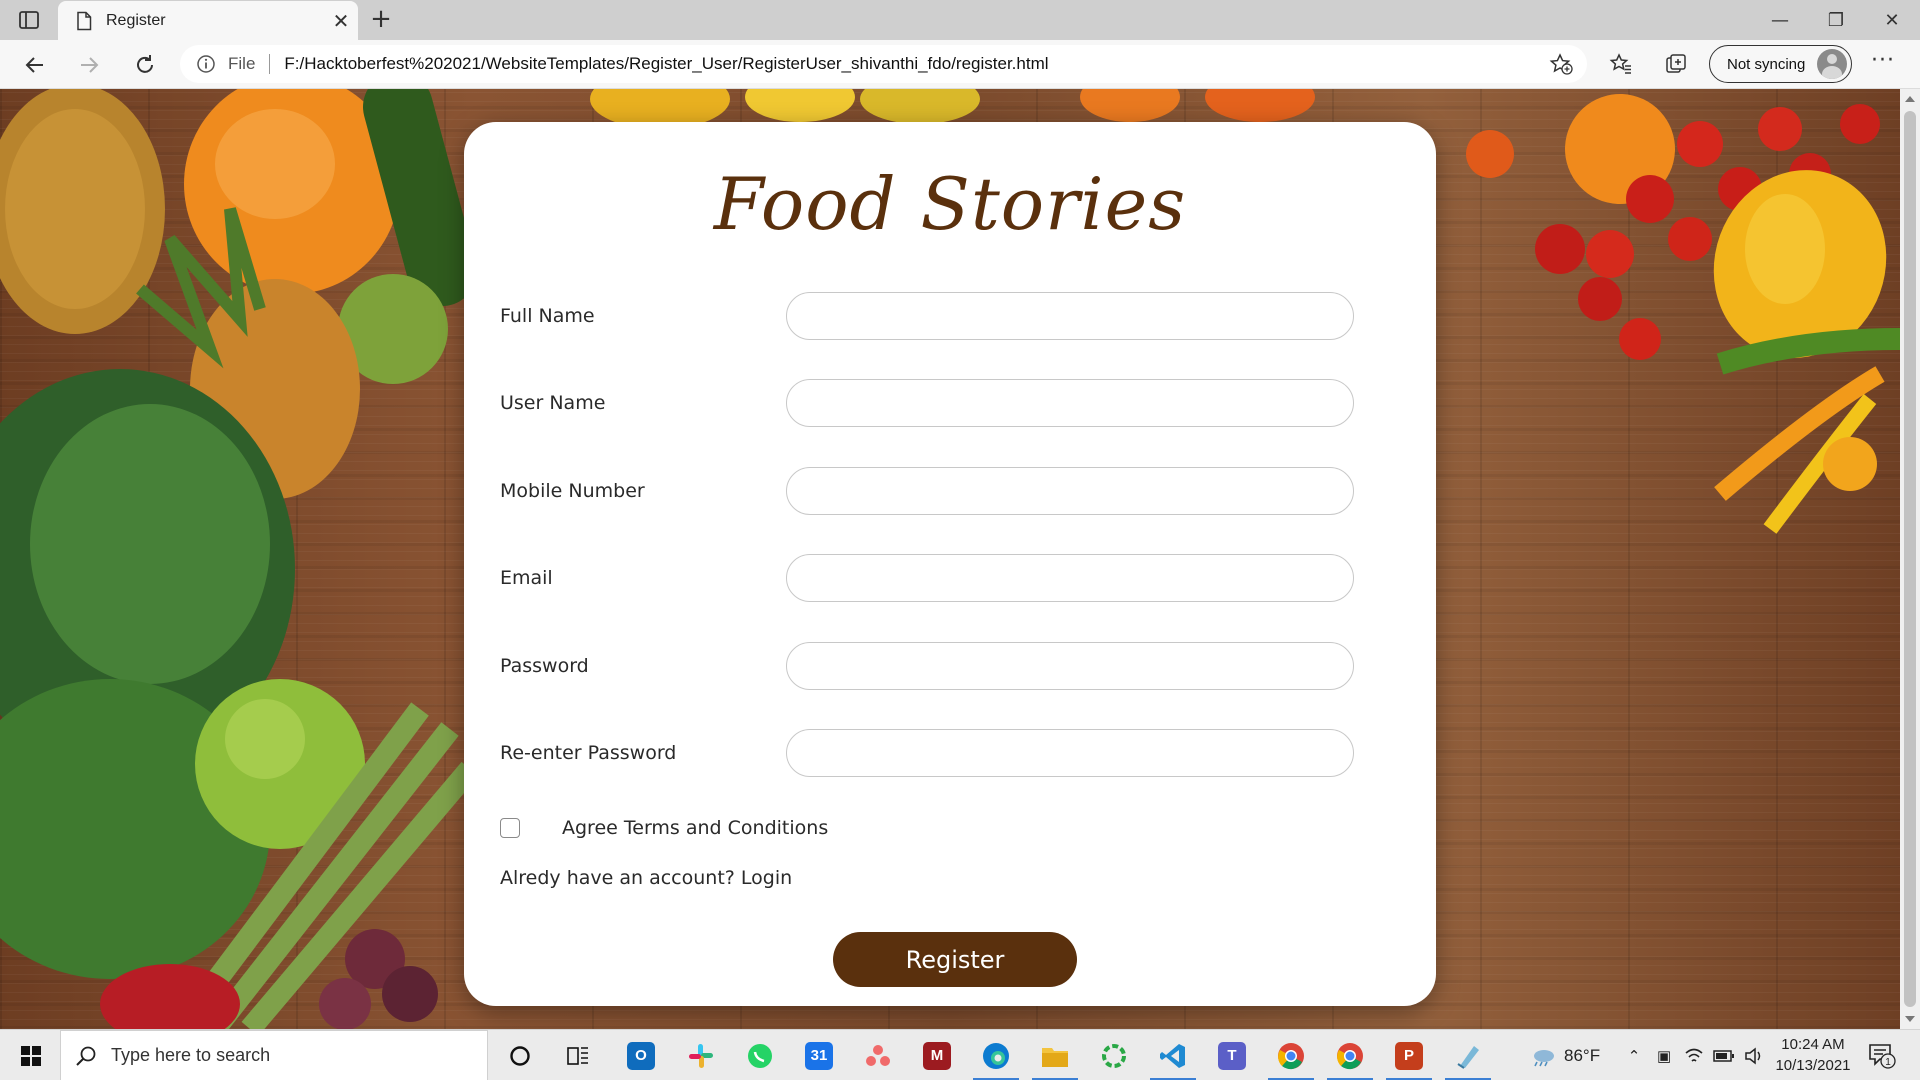 Image resolution: width=1920 pixels, height=1080 pixels. What do you see at coordinates (86, 1056) in the screenshot?
I see `search-icon` at bounding box center [86, 1056].